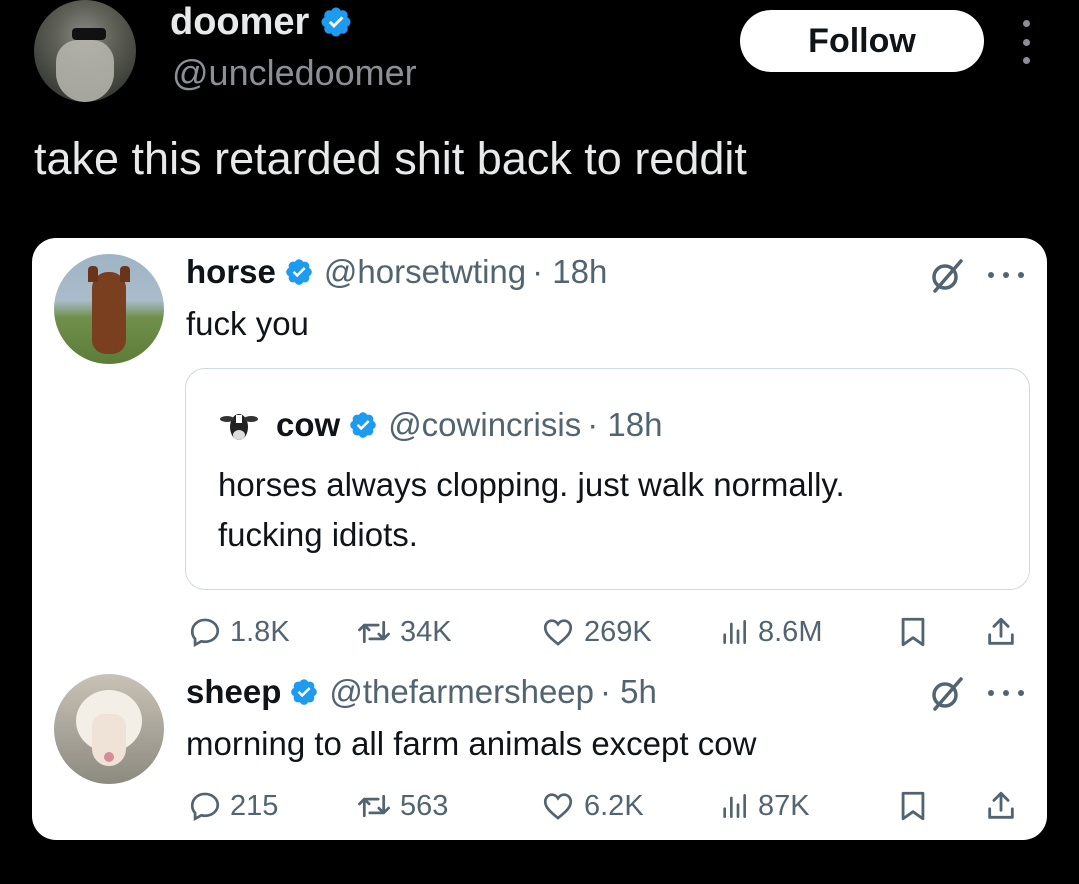  I want to click on repost-count: 34K, so click(426, 632).